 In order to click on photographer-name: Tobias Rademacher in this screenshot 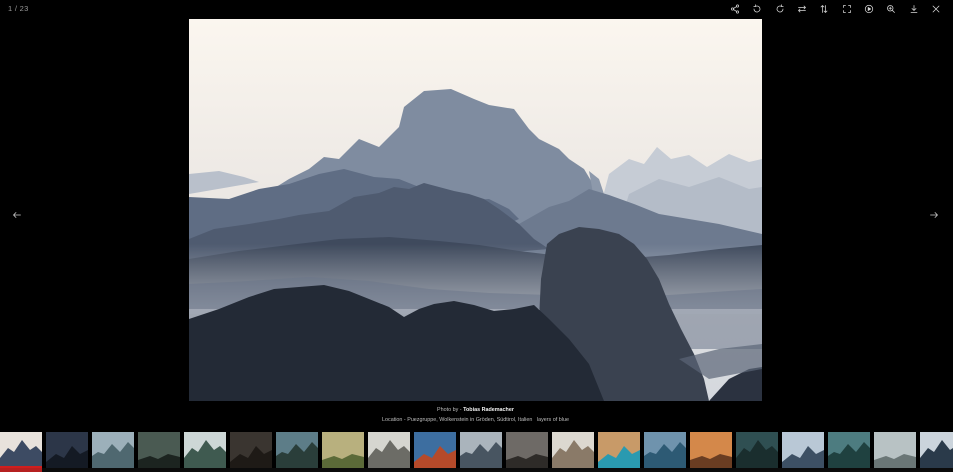, I will do `click(488, 410)`.